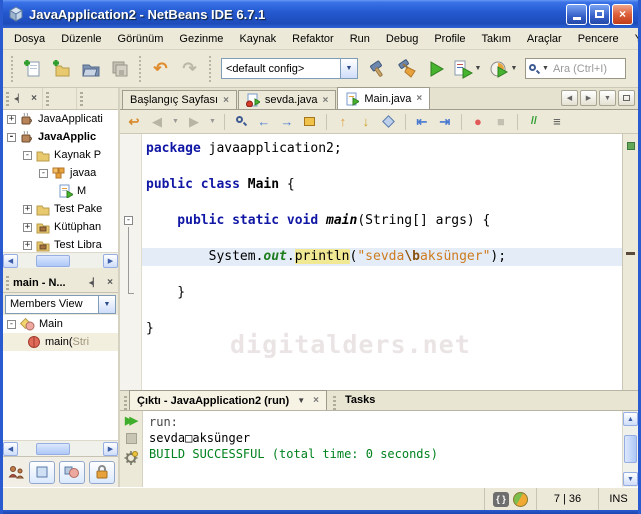 The image size is (641, 514). What do you see at coordinates (134, 121) in the screenshot?
I see `last-edit-position-button: ↩` at bounding box center [134, 121].